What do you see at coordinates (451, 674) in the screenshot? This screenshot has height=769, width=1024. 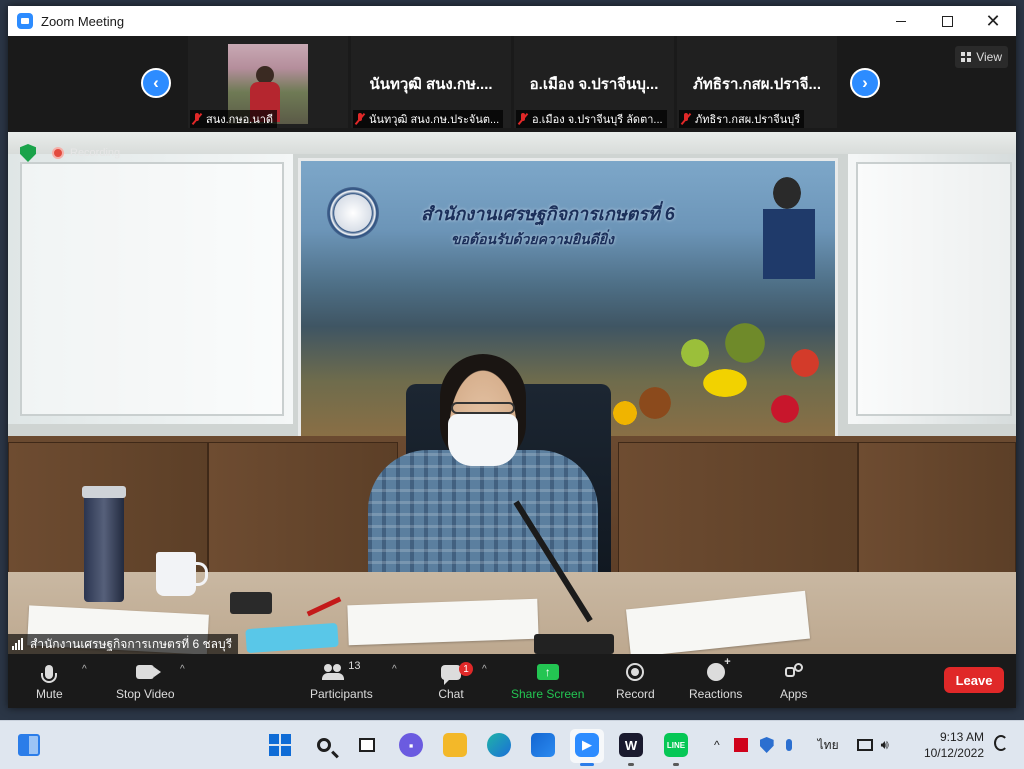 I see `chat-bubble-icon` at bounding box center [451, 674].